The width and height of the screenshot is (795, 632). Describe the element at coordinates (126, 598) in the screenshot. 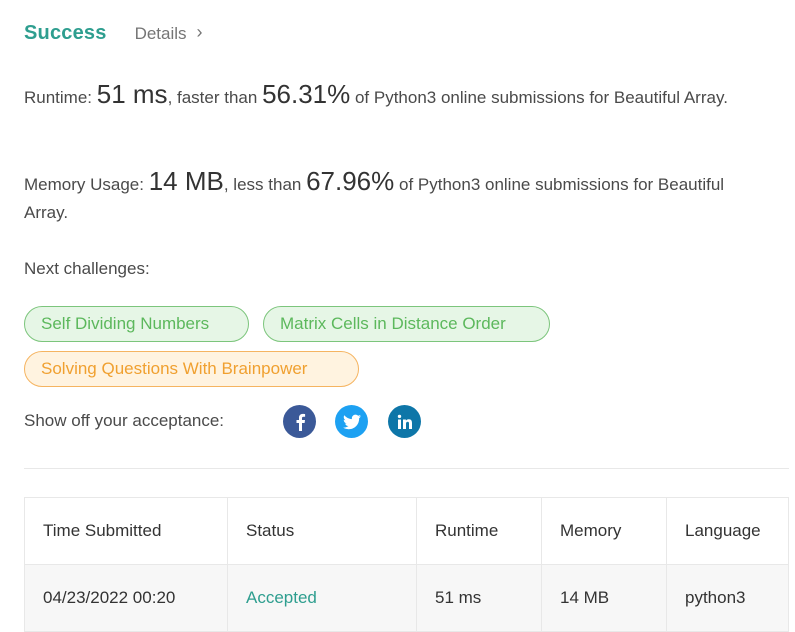

I see `cell-time: 04/23/2022 00:20` at that location.